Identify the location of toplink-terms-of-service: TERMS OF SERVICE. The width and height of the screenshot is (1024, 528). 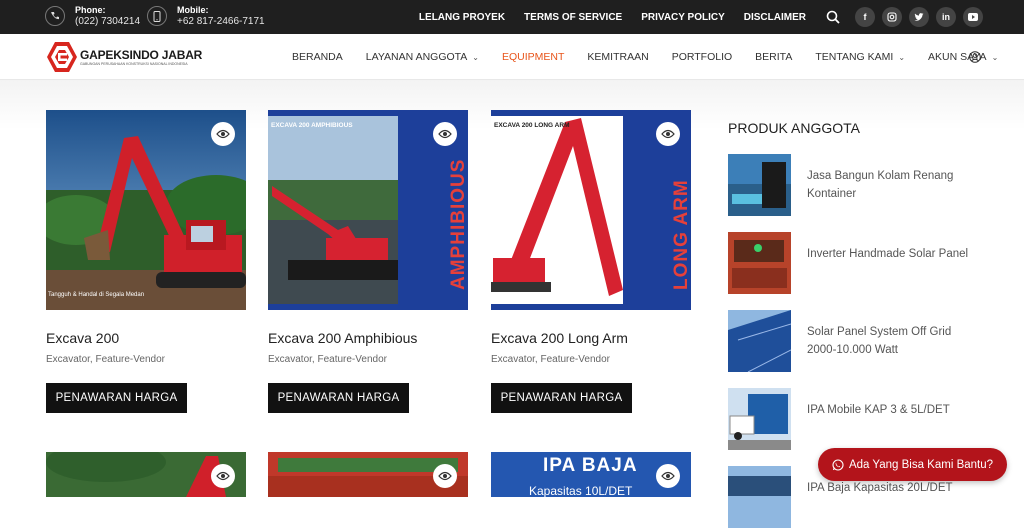
(573, 17).